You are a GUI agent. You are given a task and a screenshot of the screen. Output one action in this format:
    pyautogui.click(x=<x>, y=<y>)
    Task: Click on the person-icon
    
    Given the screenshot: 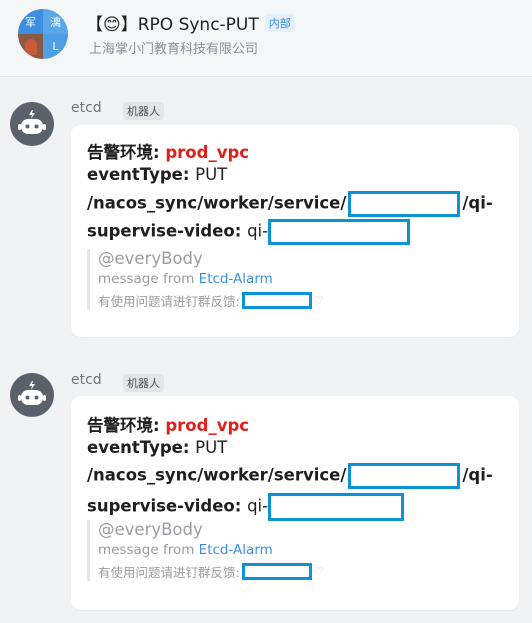 What is the action you would take?
    pyautogui.click(x=30, y=46)
    